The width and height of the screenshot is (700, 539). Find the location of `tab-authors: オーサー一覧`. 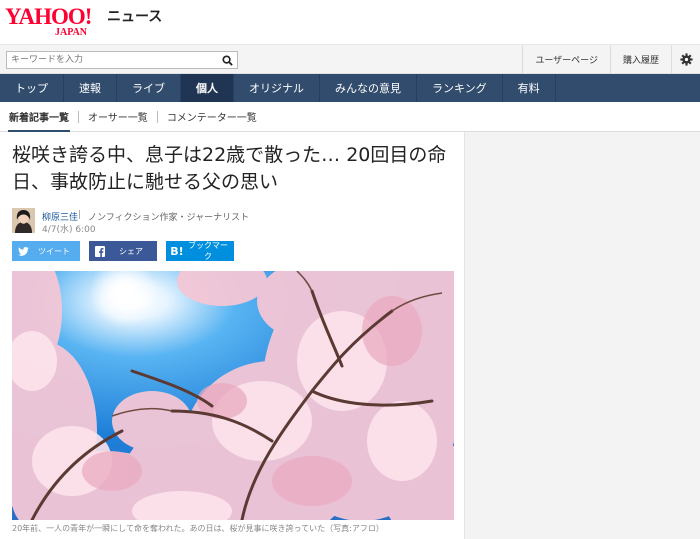

tab-authors: オーサー一覧 is located at coordinates (118, 117).